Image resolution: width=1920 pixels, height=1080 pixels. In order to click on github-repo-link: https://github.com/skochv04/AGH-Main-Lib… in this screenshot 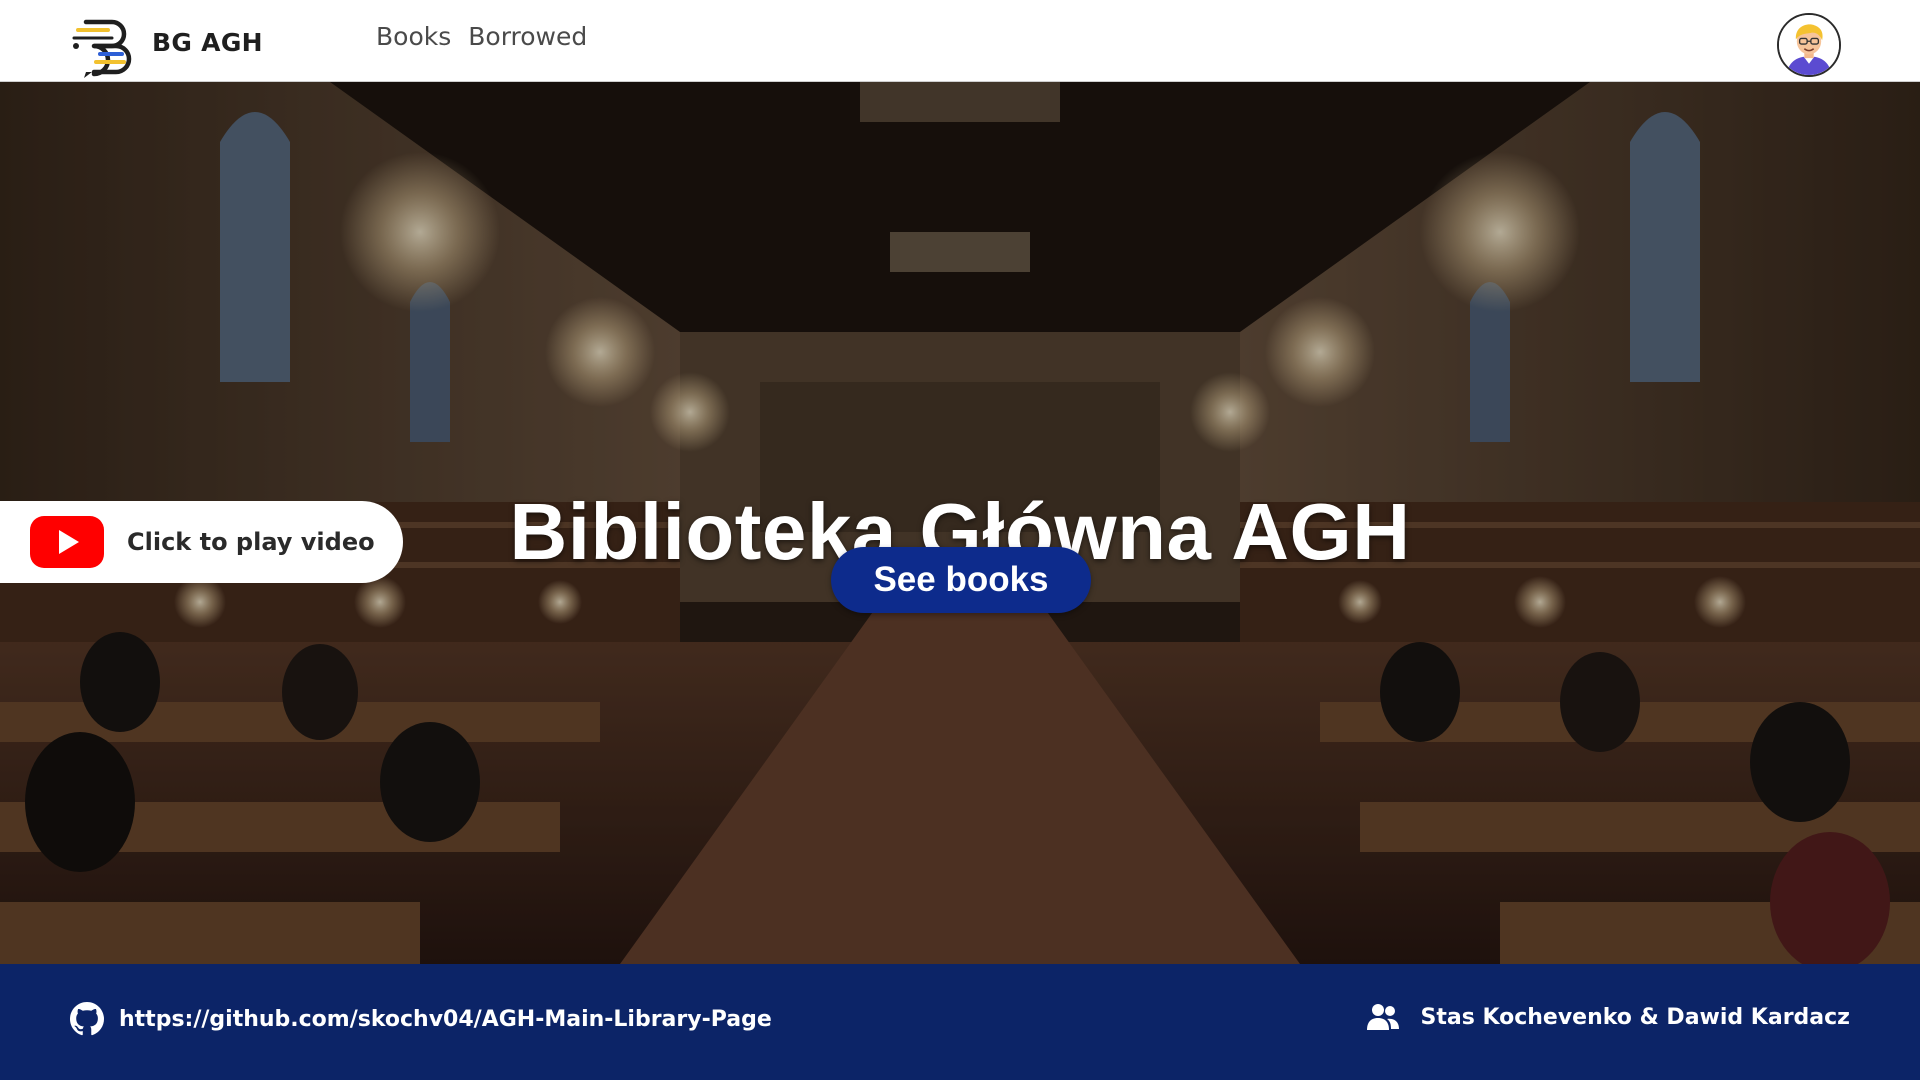, I will do `click(421, 1019)`.